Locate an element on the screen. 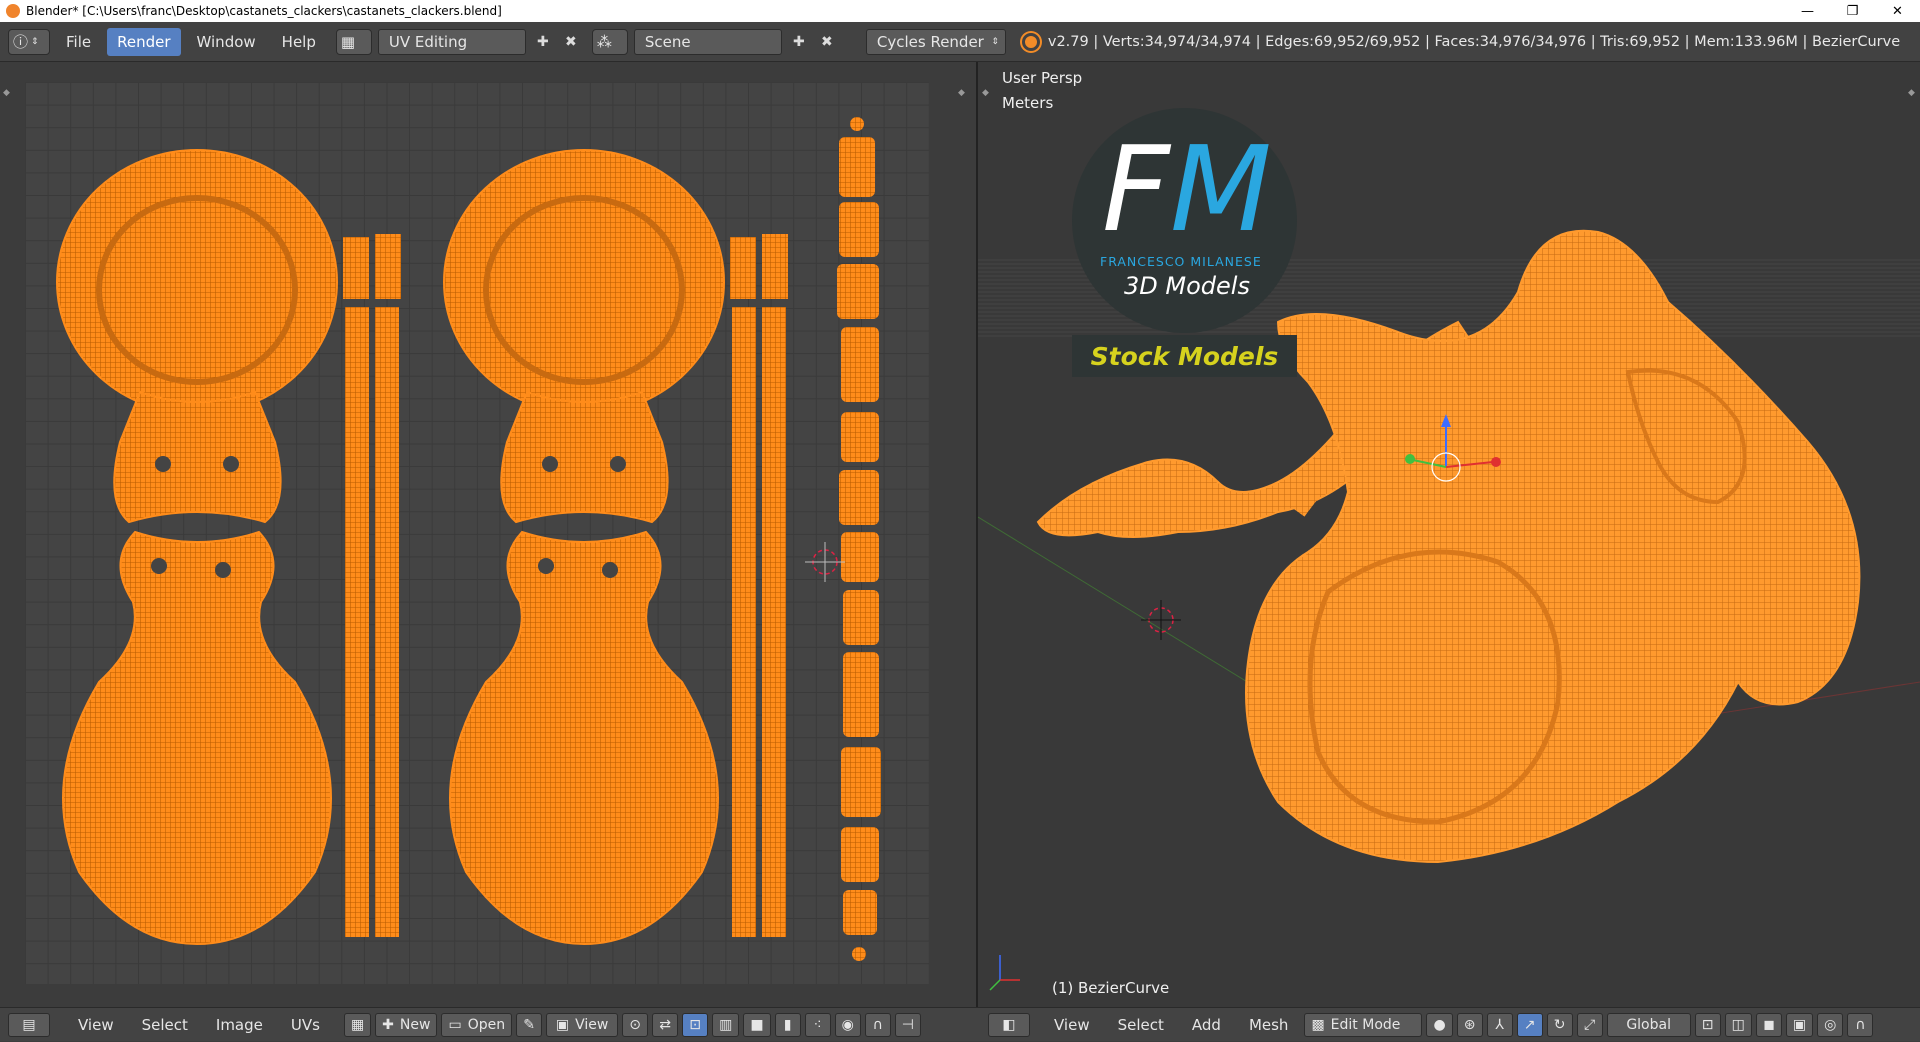  menu-file: File is located at coordinates (78, 42).